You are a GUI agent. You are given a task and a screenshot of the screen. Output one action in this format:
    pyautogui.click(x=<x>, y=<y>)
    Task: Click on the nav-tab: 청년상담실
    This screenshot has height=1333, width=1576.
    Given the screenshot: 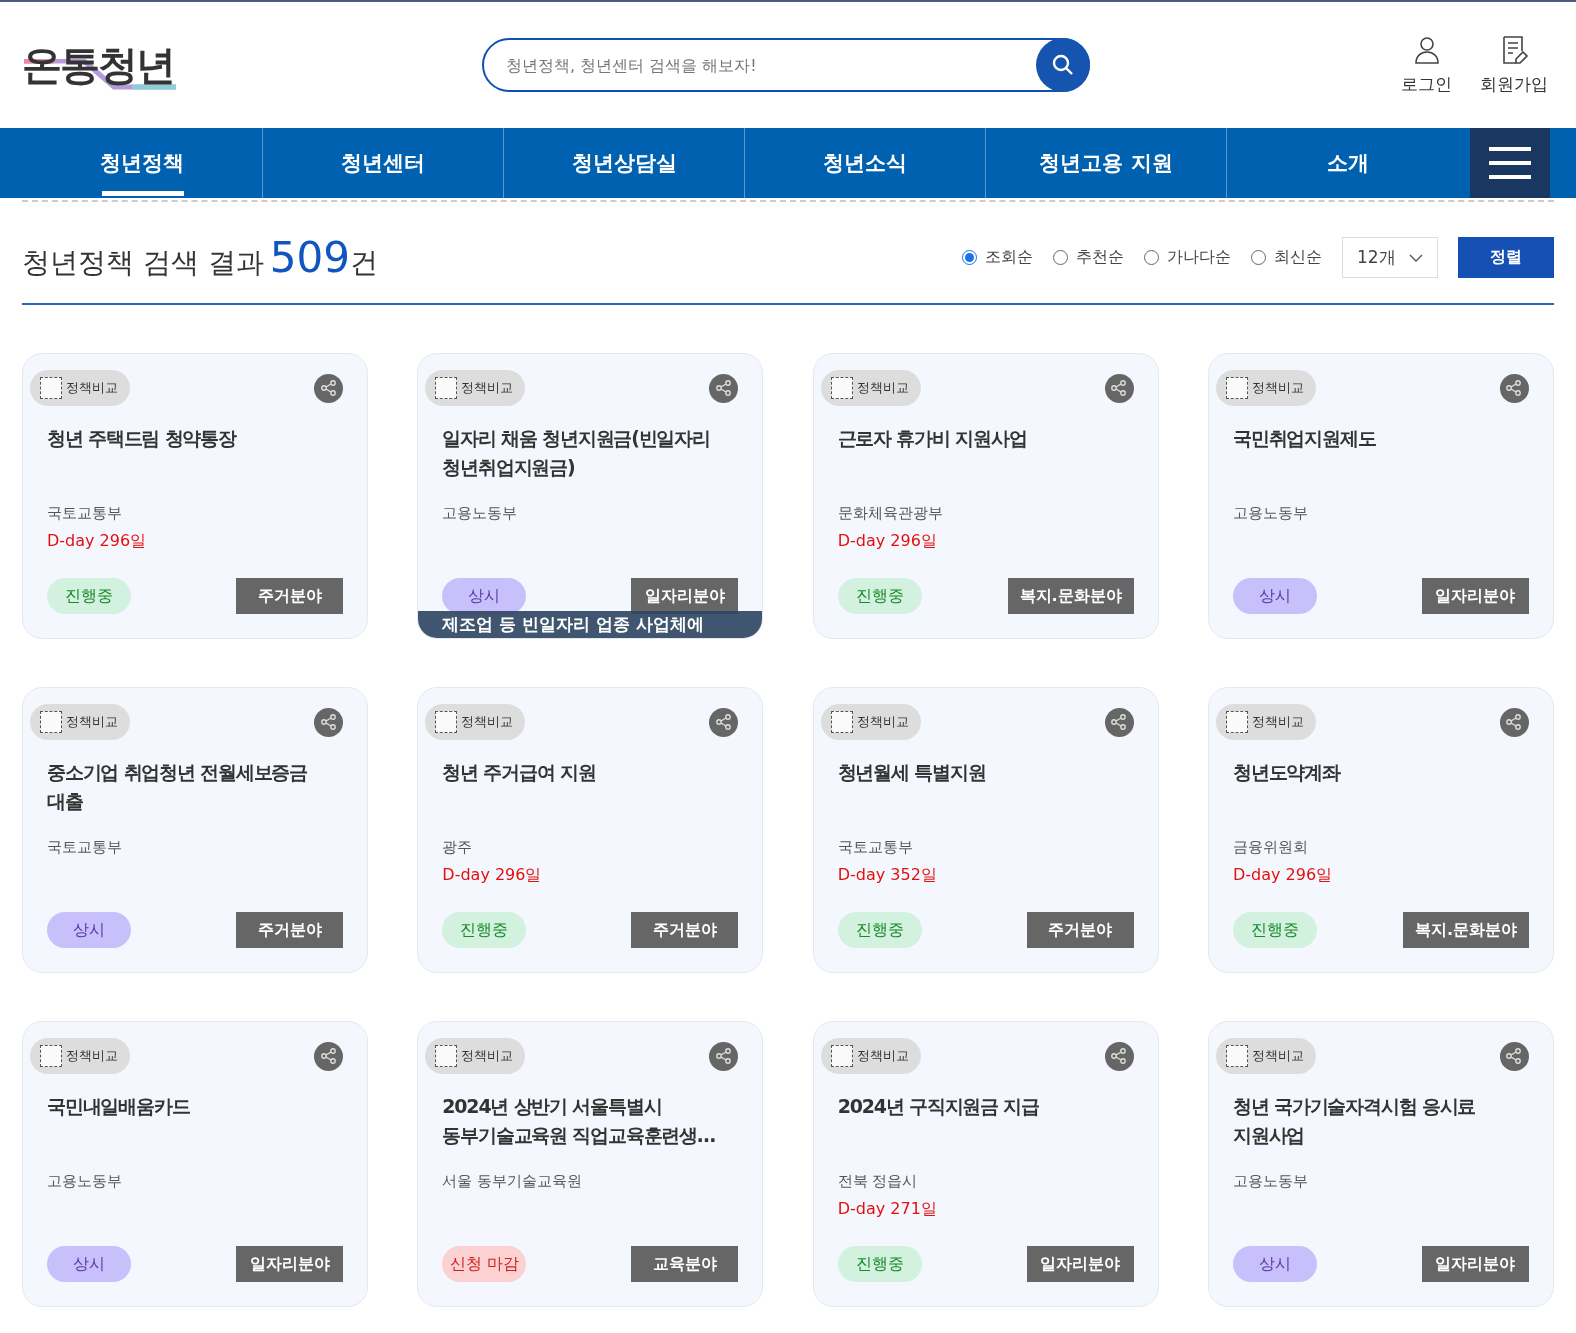 What is the action you would take?
    pyautogui.click(x=624, y=163)
    